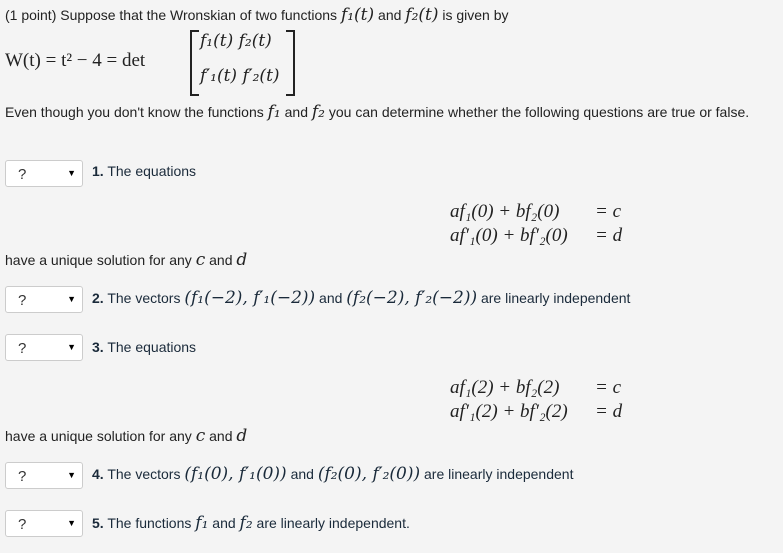 The image size is (783, 553). What do you see at coordinates (98, 347) in the screenshot?
I see `question-number: 3.` at bounding box center [98, 347].